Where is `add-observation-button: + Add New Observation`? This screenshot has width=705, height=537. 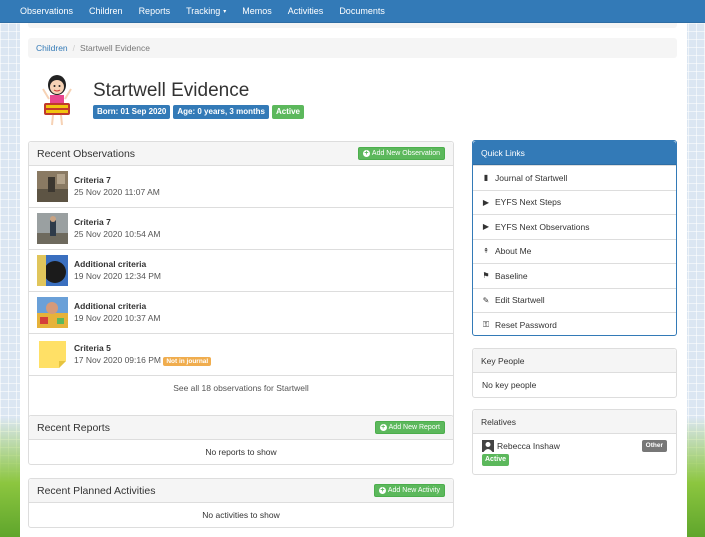
add-observation-button: + Add New Observation is located at coordinates (401, 153).